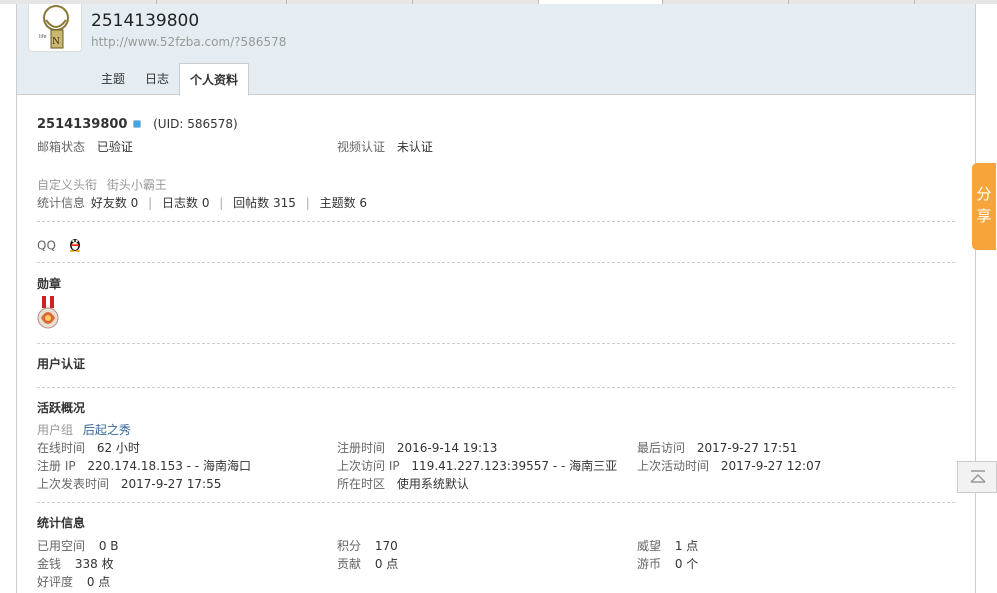  Describe the element at coordinates (61, 546) in the screenshot. I see `space-label: 已用空间` at that location.